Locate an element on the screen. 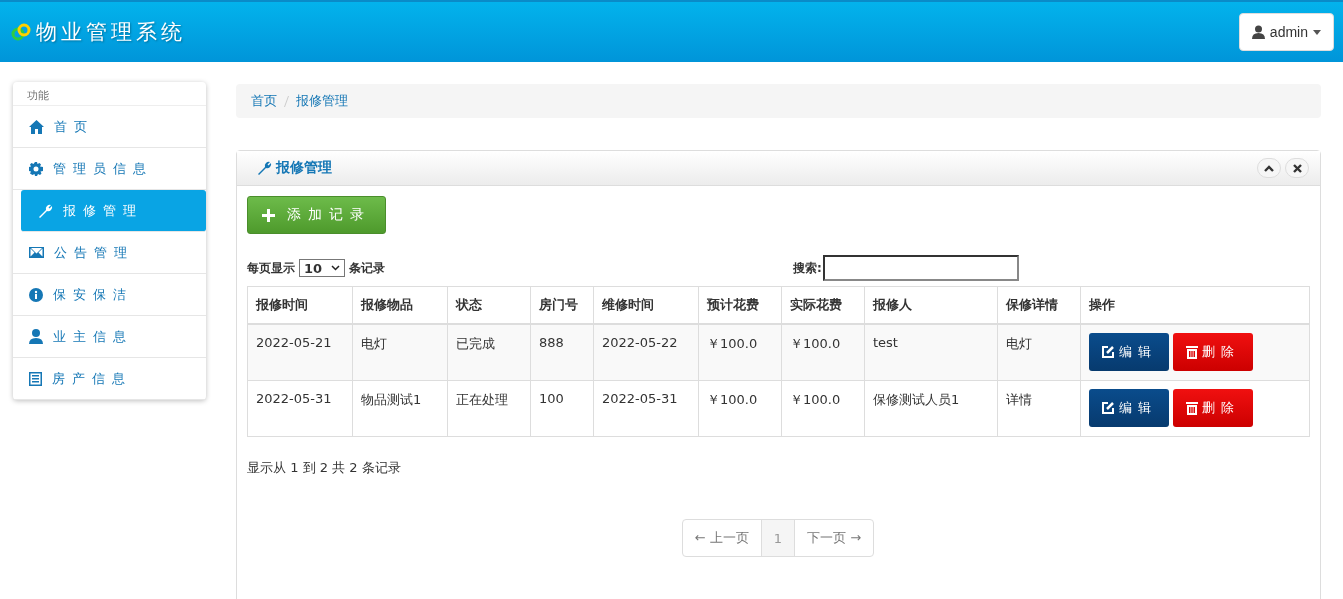  sidebar-heading: 功能 is located at coordinates (109, 94).